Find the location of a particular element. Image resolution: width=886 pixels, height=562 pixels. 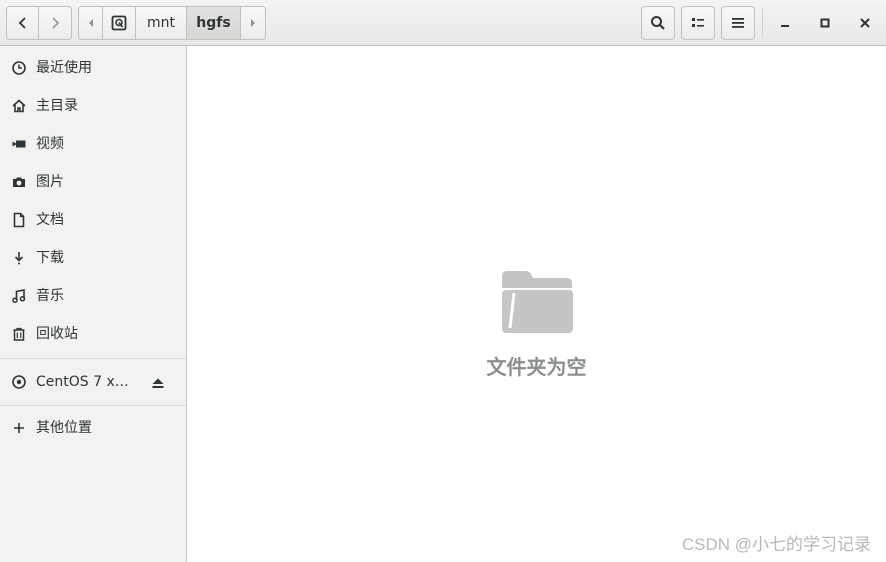

sidebar-item-label: 图片 is located at coordinates (50, 182).